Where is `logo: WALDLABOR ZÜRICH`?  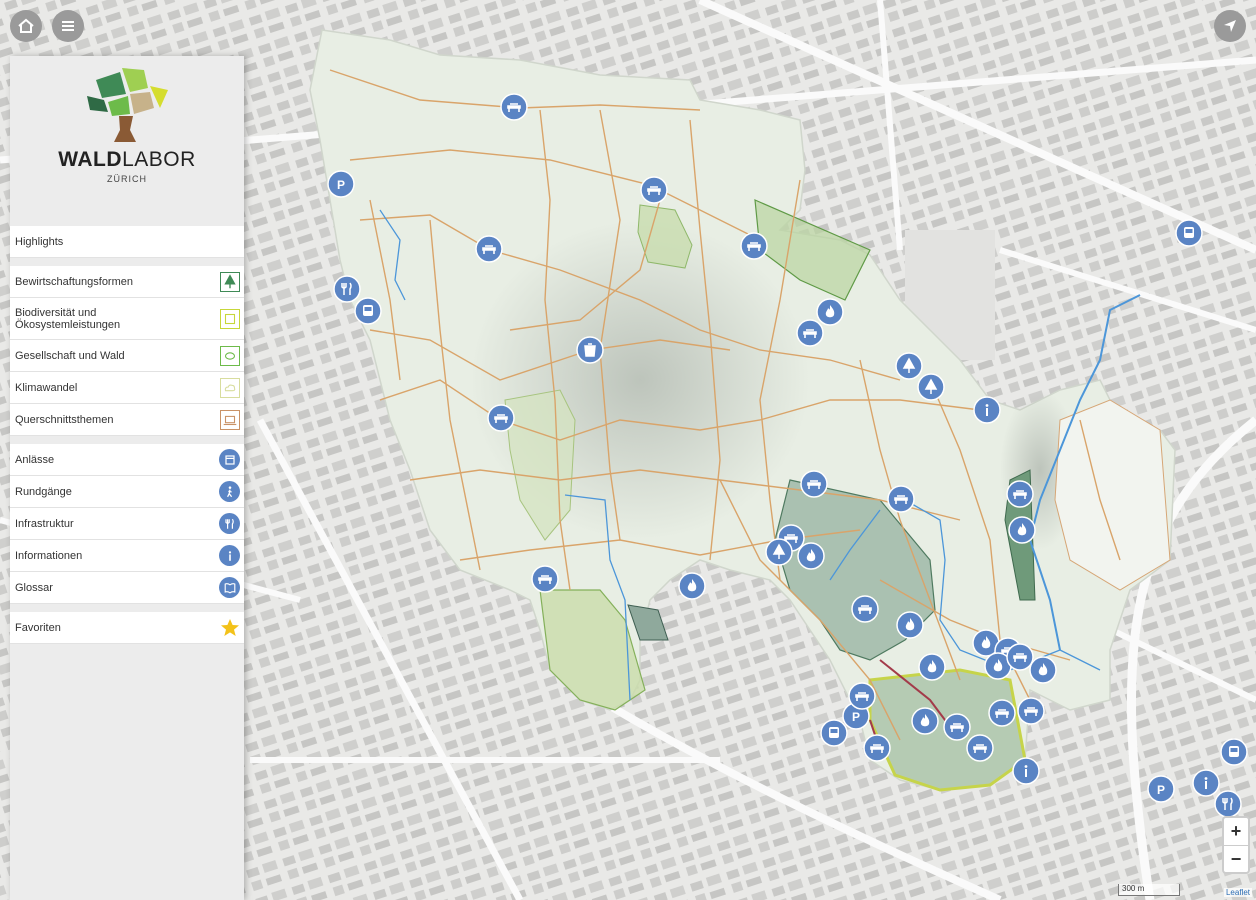
logo: WALDLABOR ZÜRICH is located at coordinates (127, 141).